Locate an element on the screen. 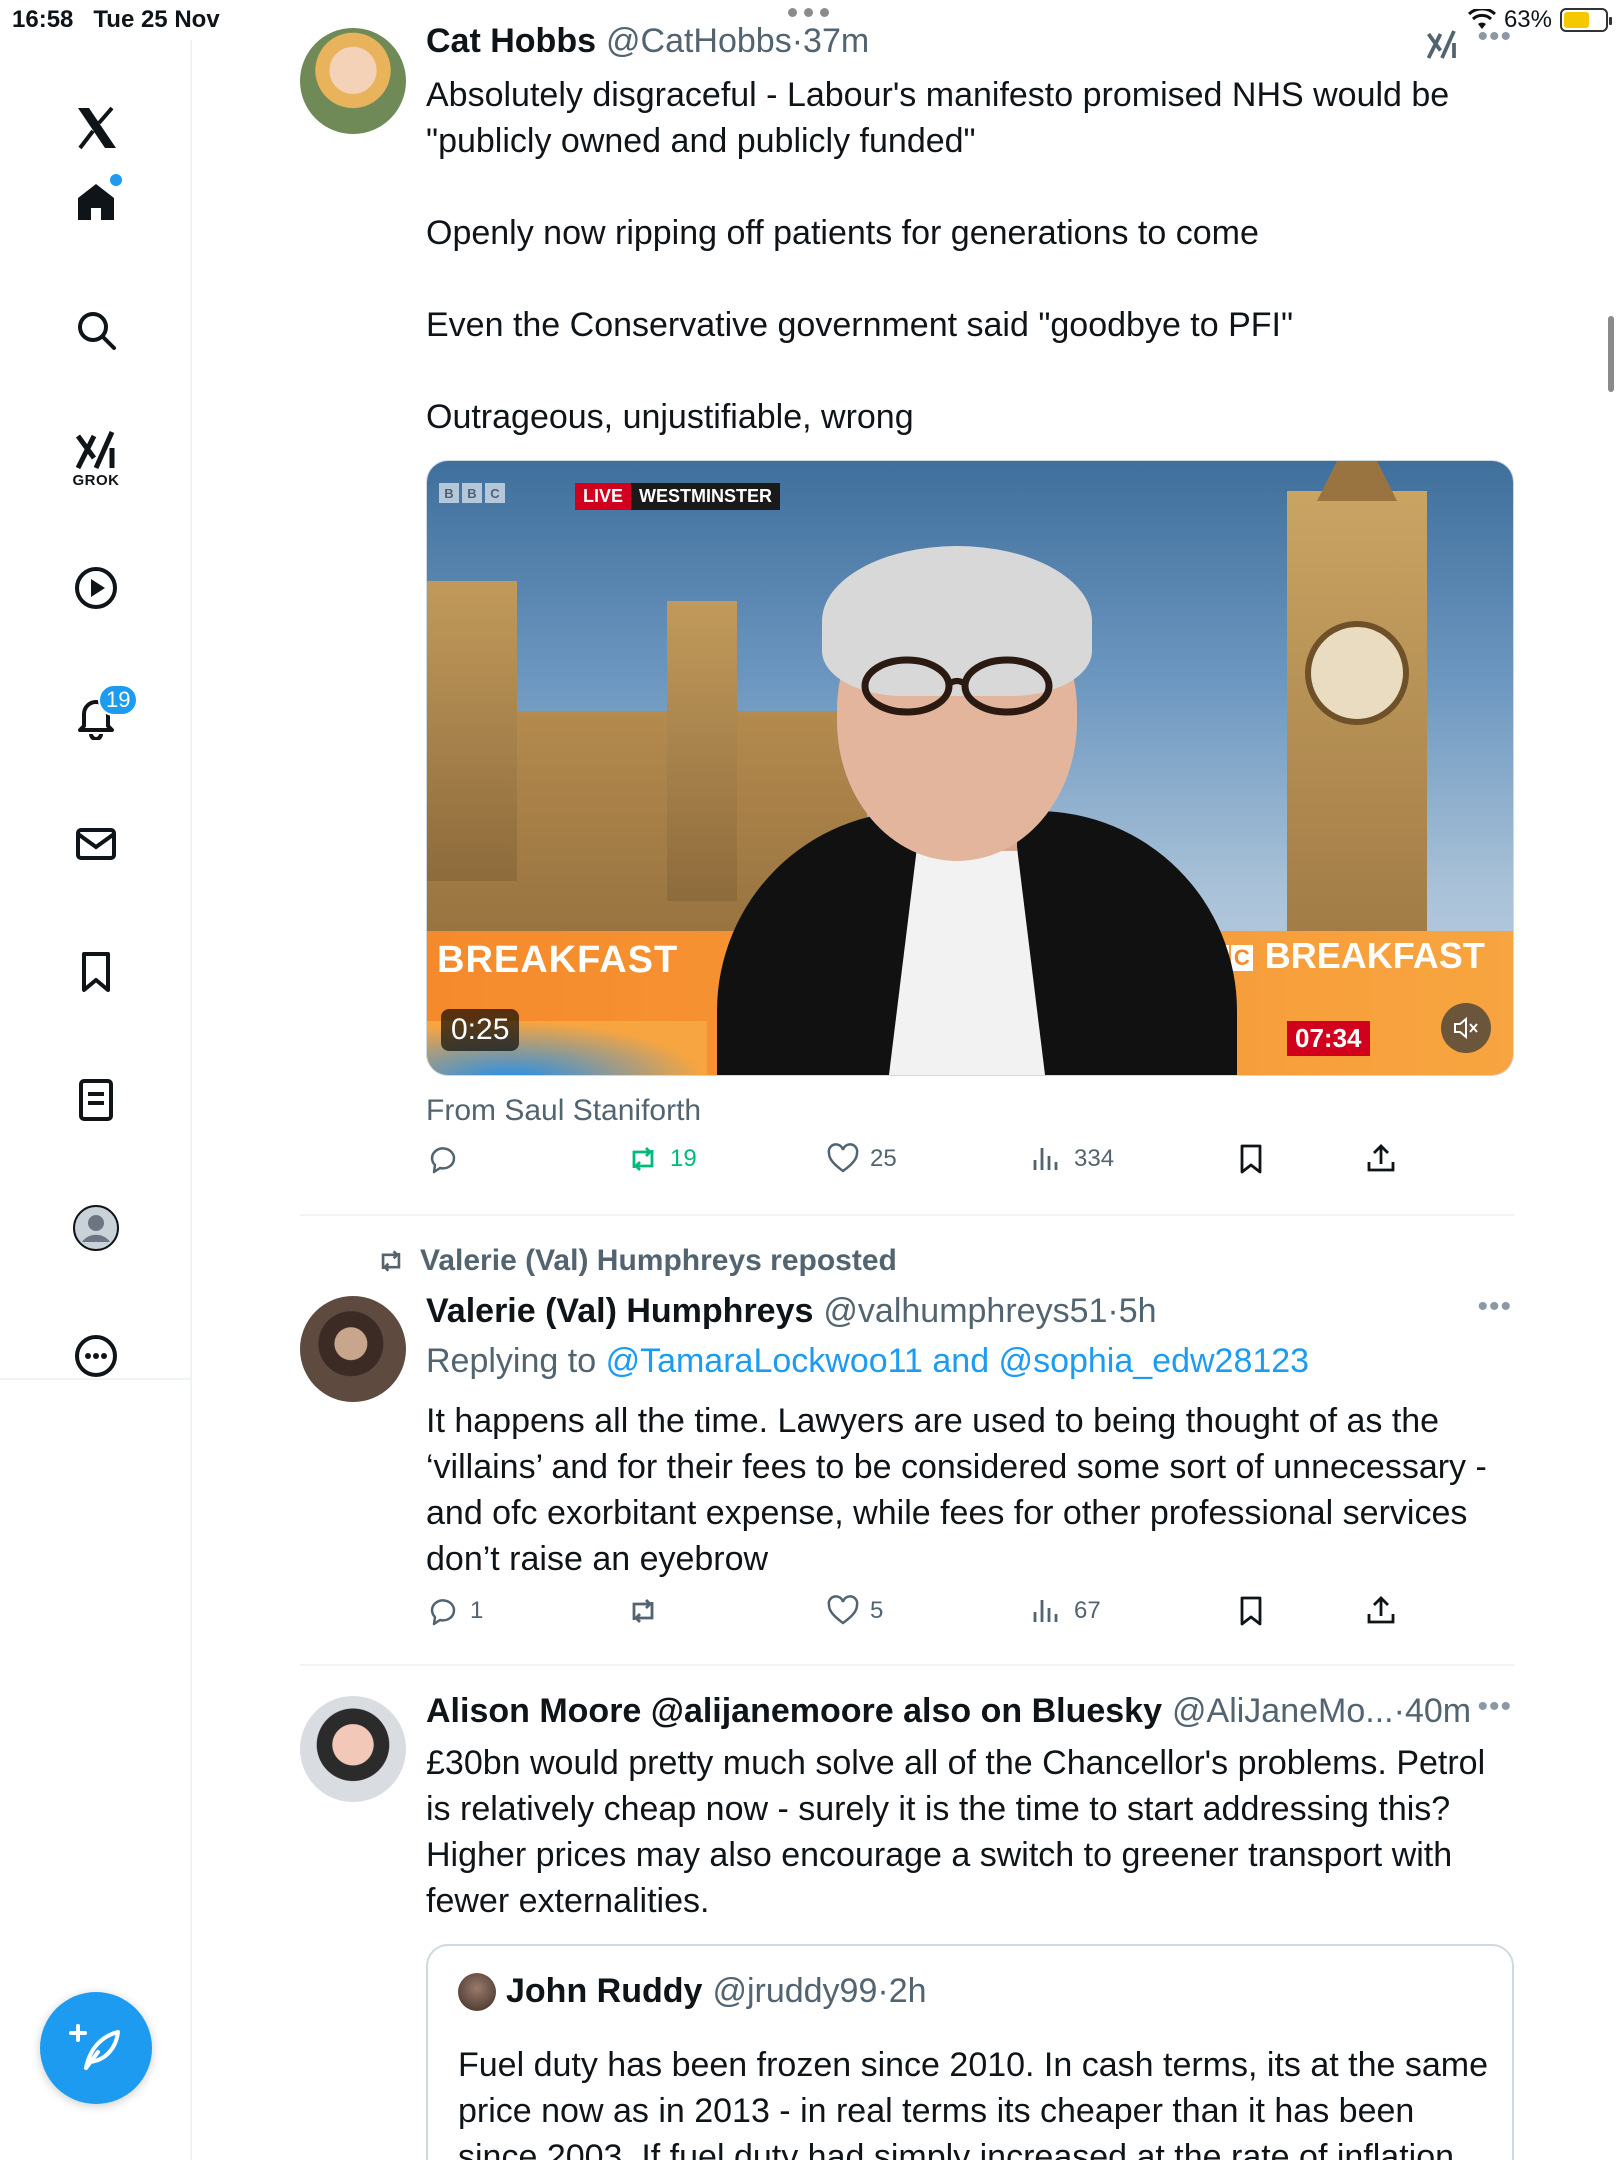 The height and width of the screenshot is (2160, 1620). grok-icon is located at coordinates (95, 449).